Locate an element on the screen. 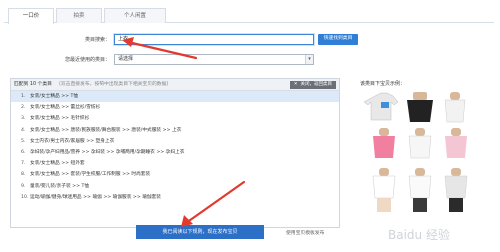 The image size is (500, 252). recent-category-select: 请选择 ▾ is located at coordinates (214, 59).